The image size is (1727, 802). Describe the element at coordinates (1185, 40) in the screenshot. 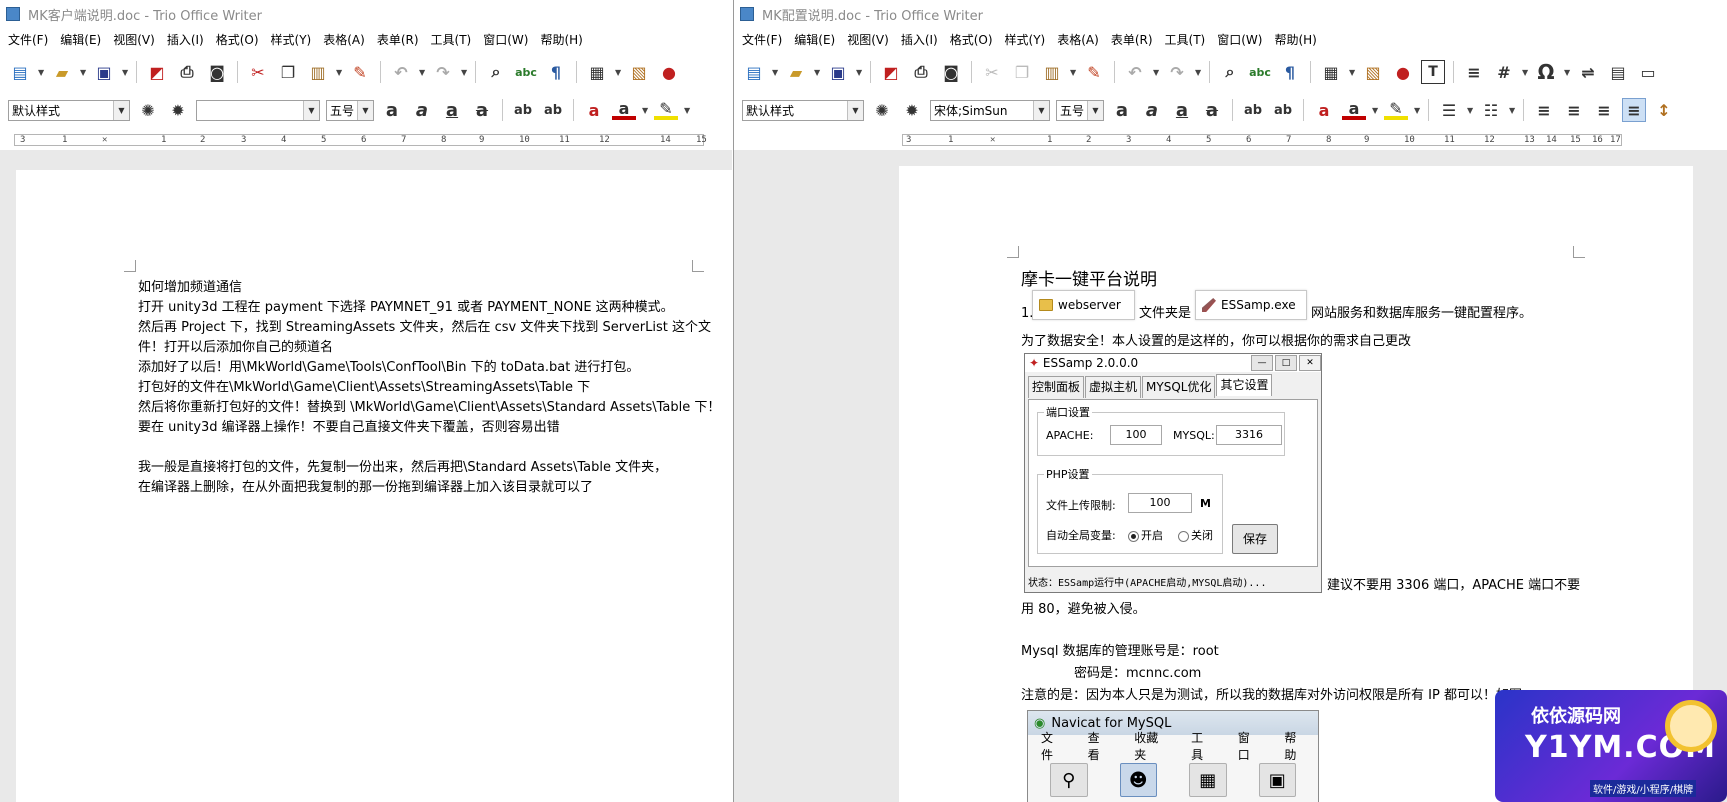

I see `menu-tools: 工具(T)` at that location.